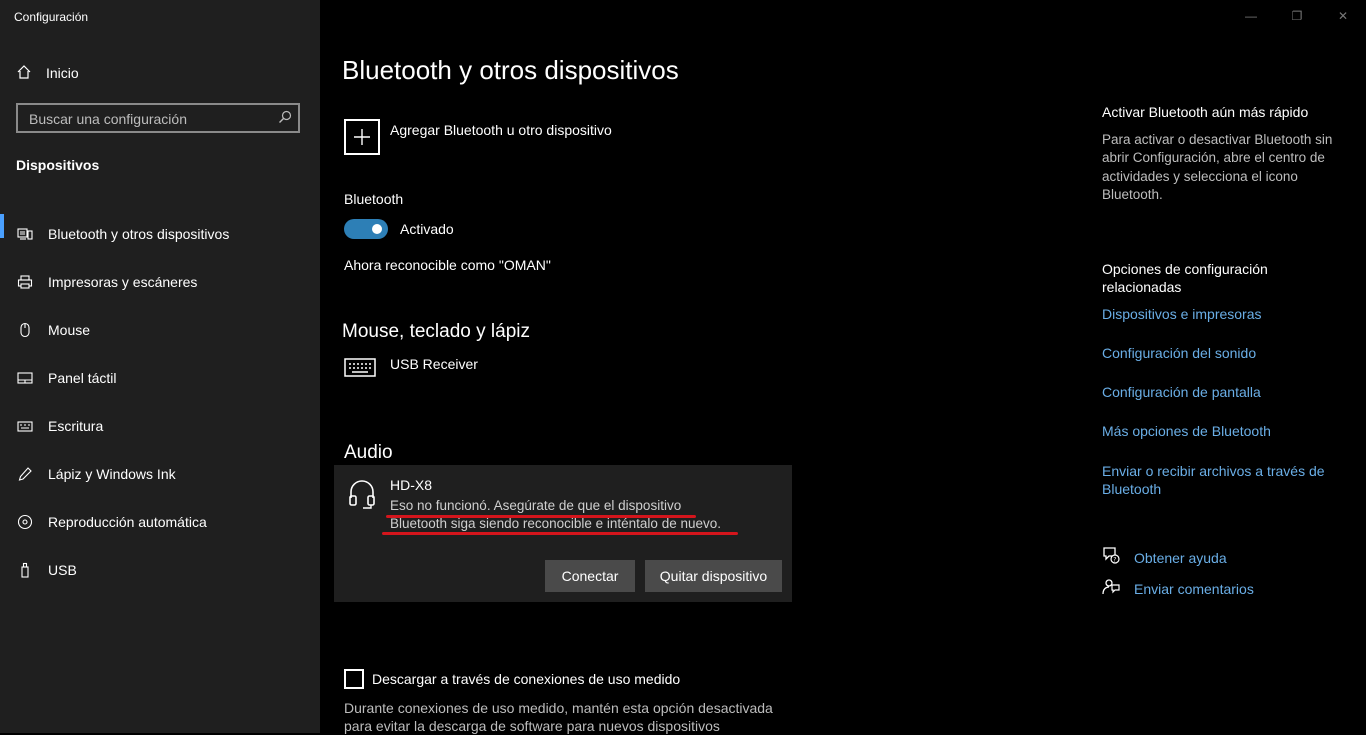 Image resolution: width=1366 pixels, height=735 pixels. What do you see at coordinates (1181, 392) in the screenshot?
I see `link-display-settings: Configuración de pantalla` at bounding box center [1181, 392].